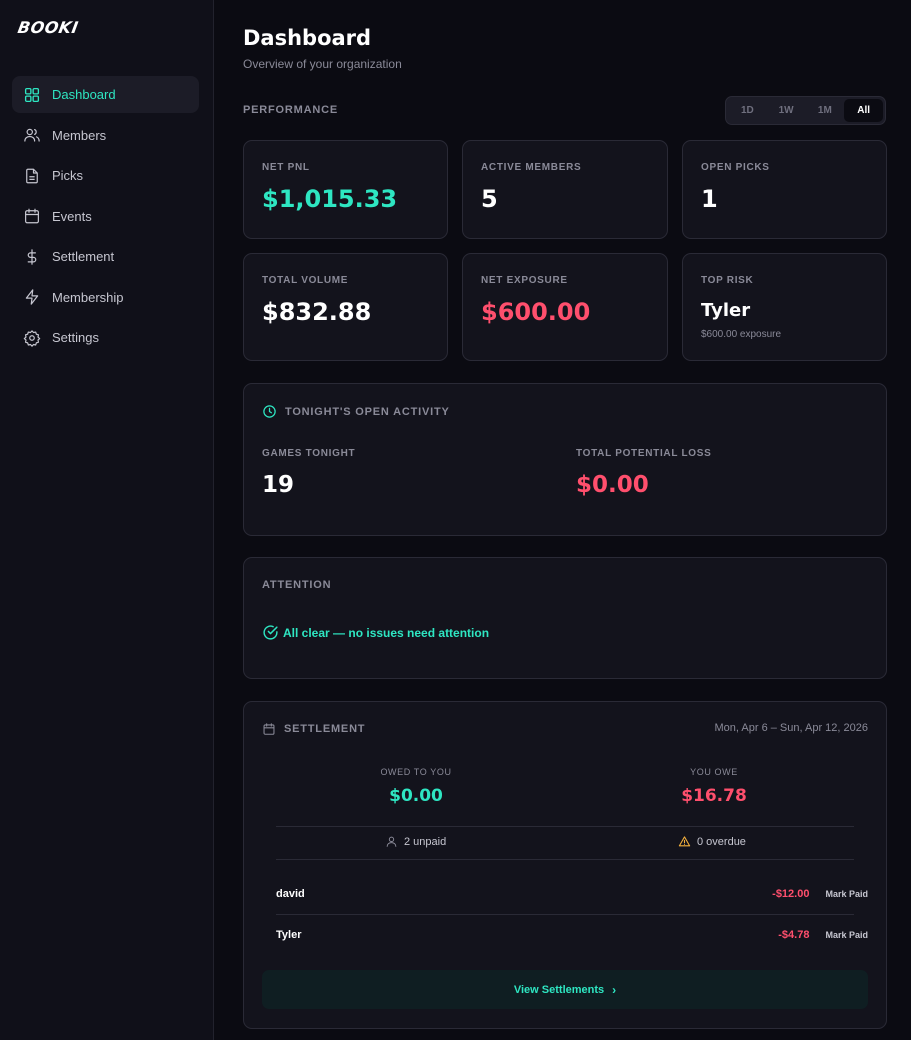 The image size is (911, 1040). What do you see at coordinates (307, 38) in the screenshot?
I see `page-title: Dashboard` at bounding box center [307, 38].